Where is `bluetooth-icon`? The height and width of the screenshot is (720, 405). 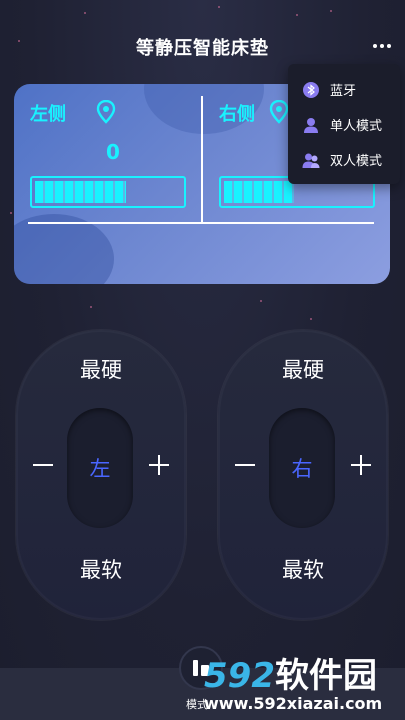
bluetooth-icon is located at coordinates (311, 90).